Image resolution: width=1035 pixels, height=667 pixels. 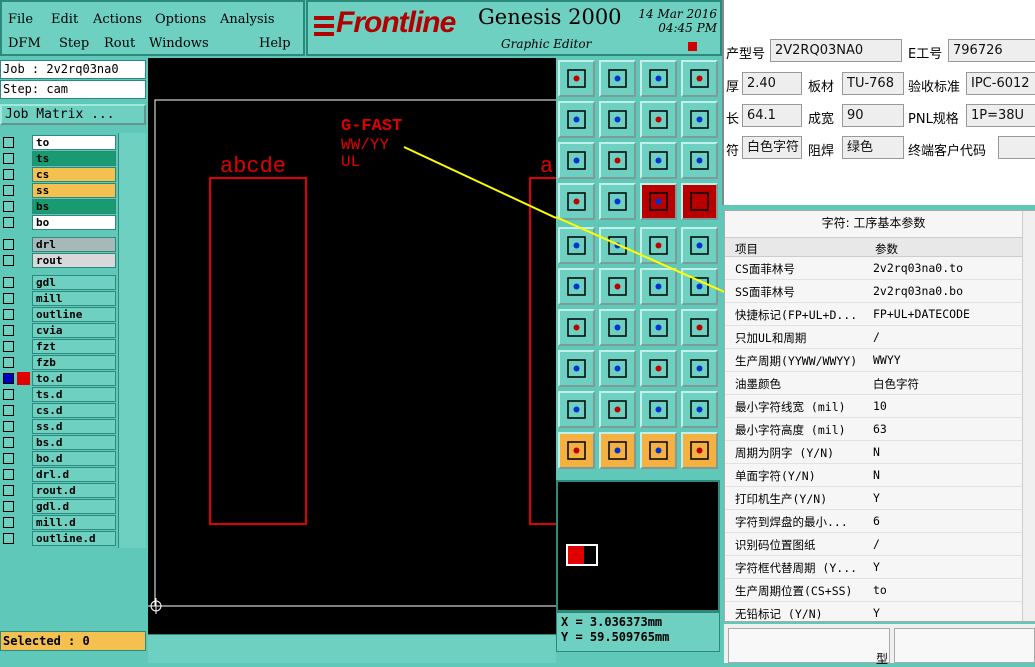 What do you see at coordinates (617, 450) in the screenshot?
I see `select-box-icon` at bounding box center [617, 450].